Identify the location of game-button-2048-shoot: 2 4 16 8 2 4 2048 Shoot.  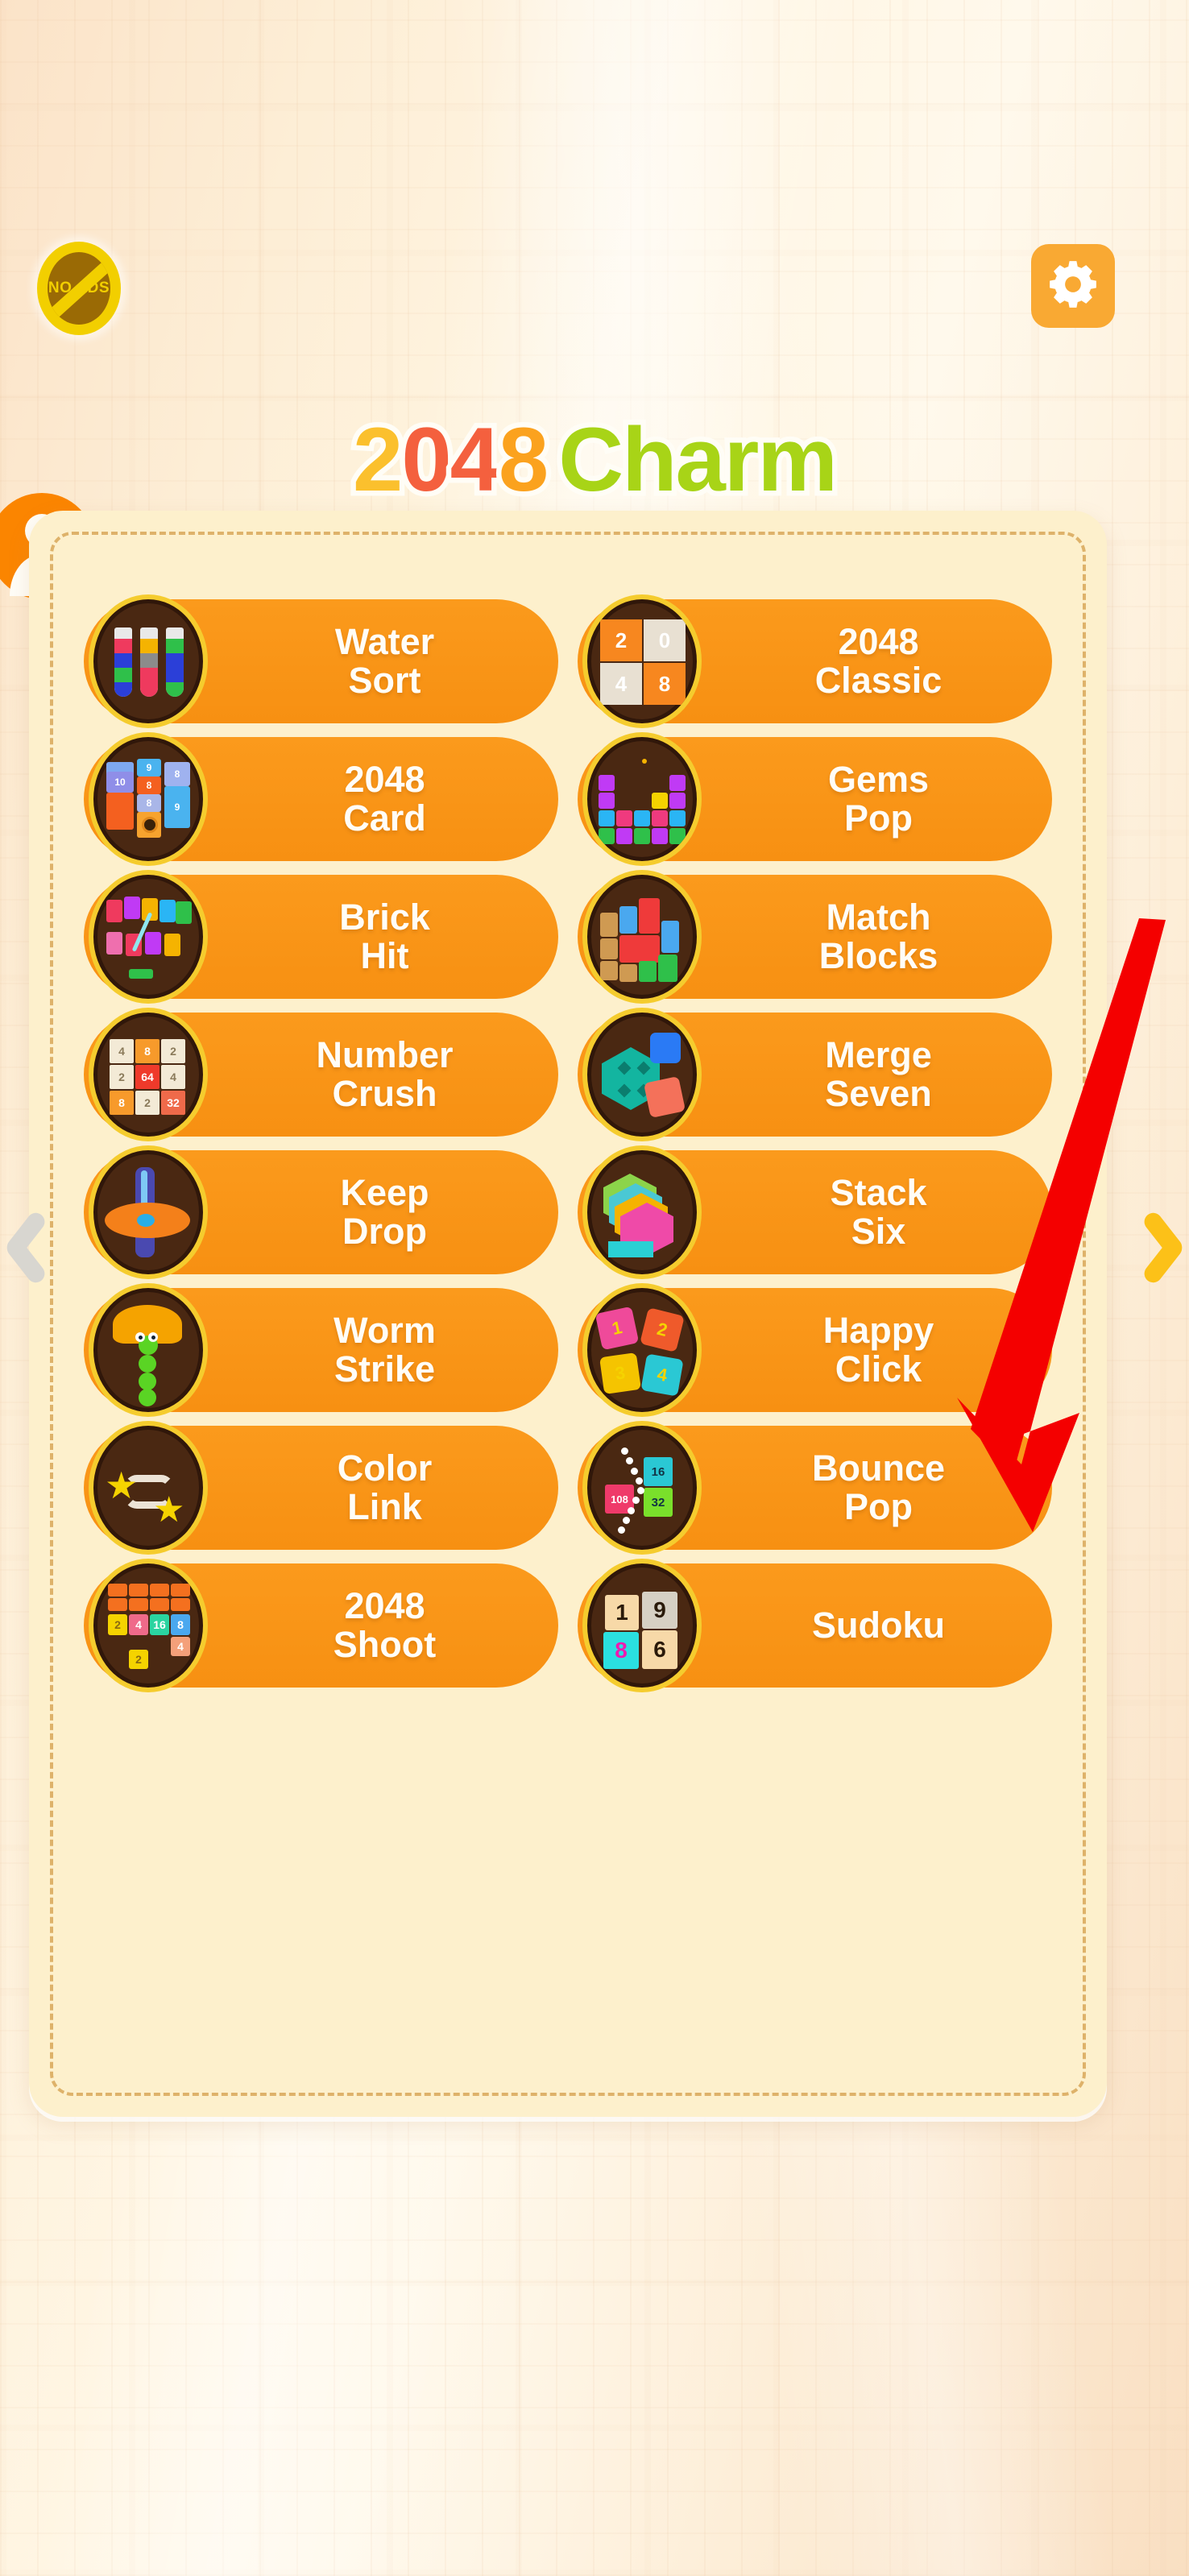
(321, 1625).